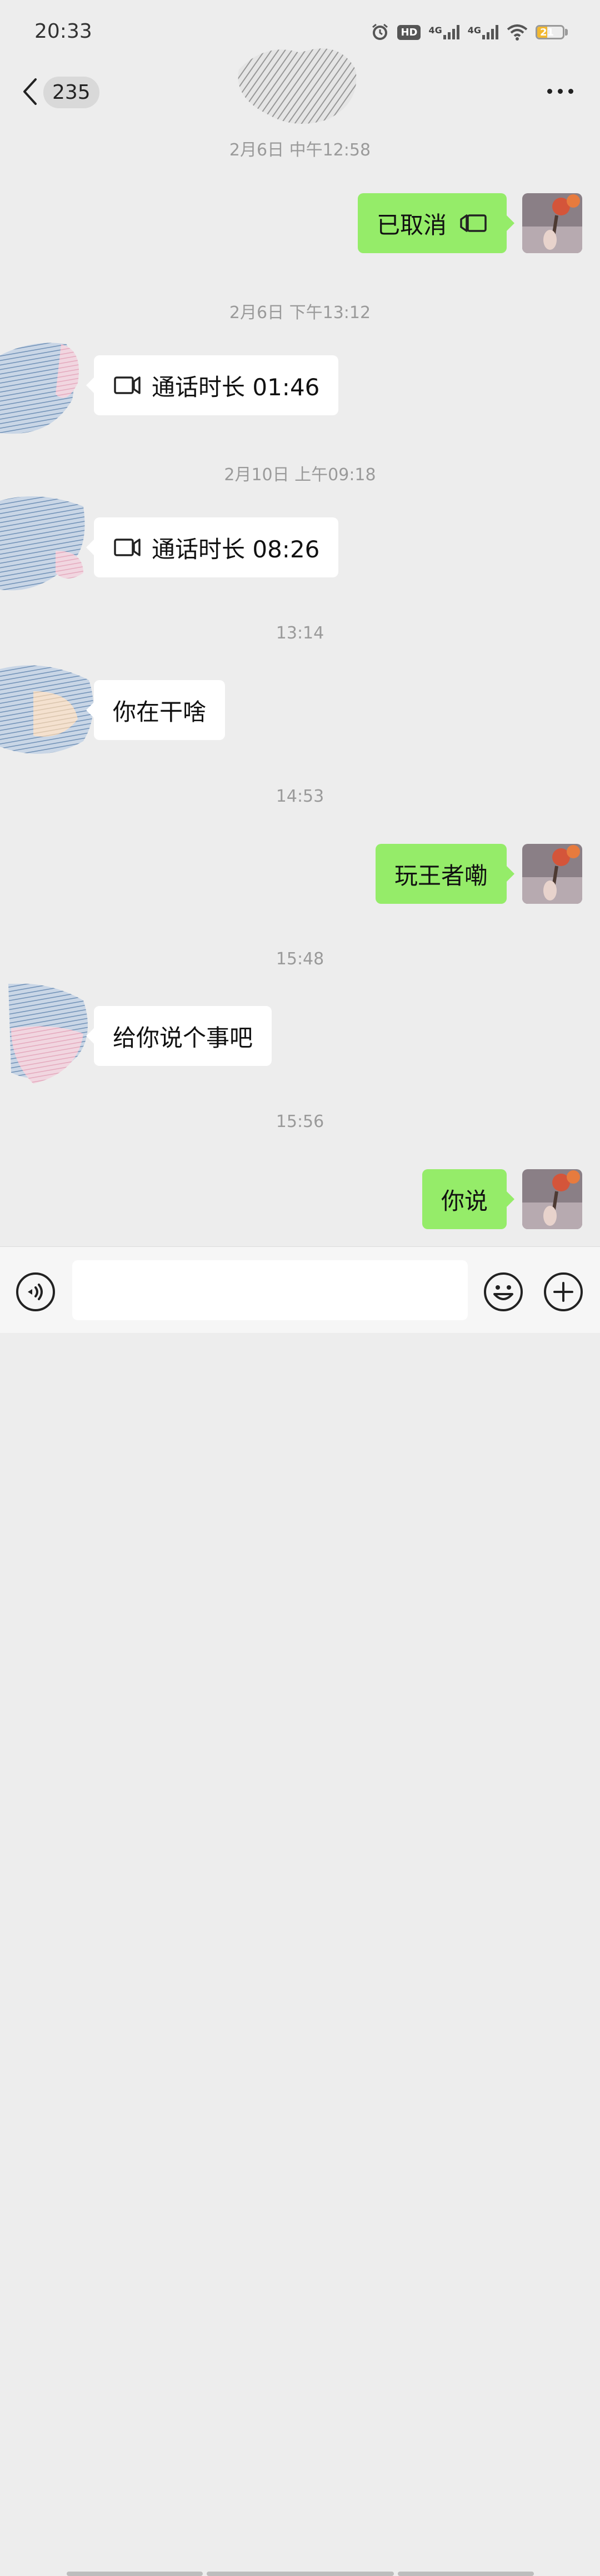  I want to click on more-icon, so click(560, 91).